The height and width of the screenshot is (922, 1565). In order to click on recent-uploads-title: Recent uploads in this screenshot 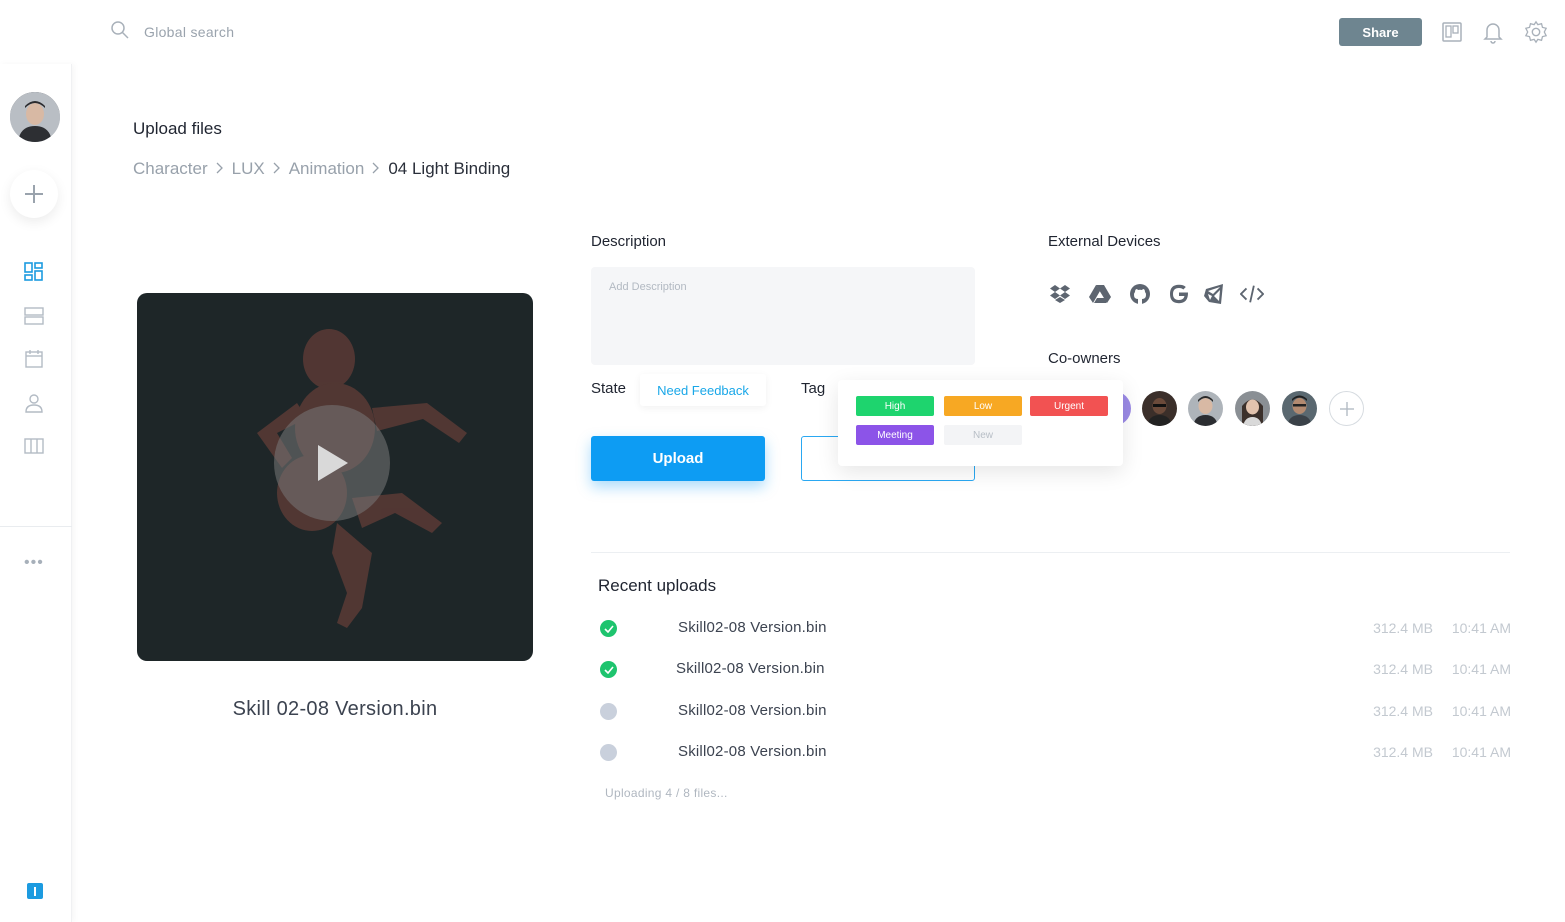, I will do `click(657, 585)`.